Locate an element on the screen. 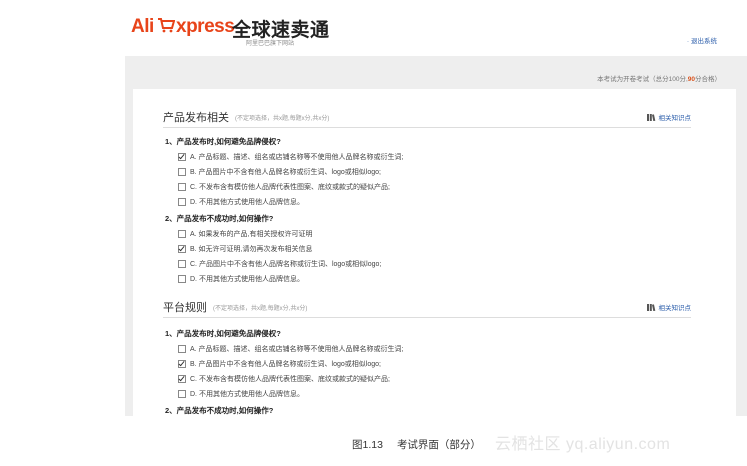 This screenshot has height=466, width=747. cart-icon is located at coordinates (166, 25).